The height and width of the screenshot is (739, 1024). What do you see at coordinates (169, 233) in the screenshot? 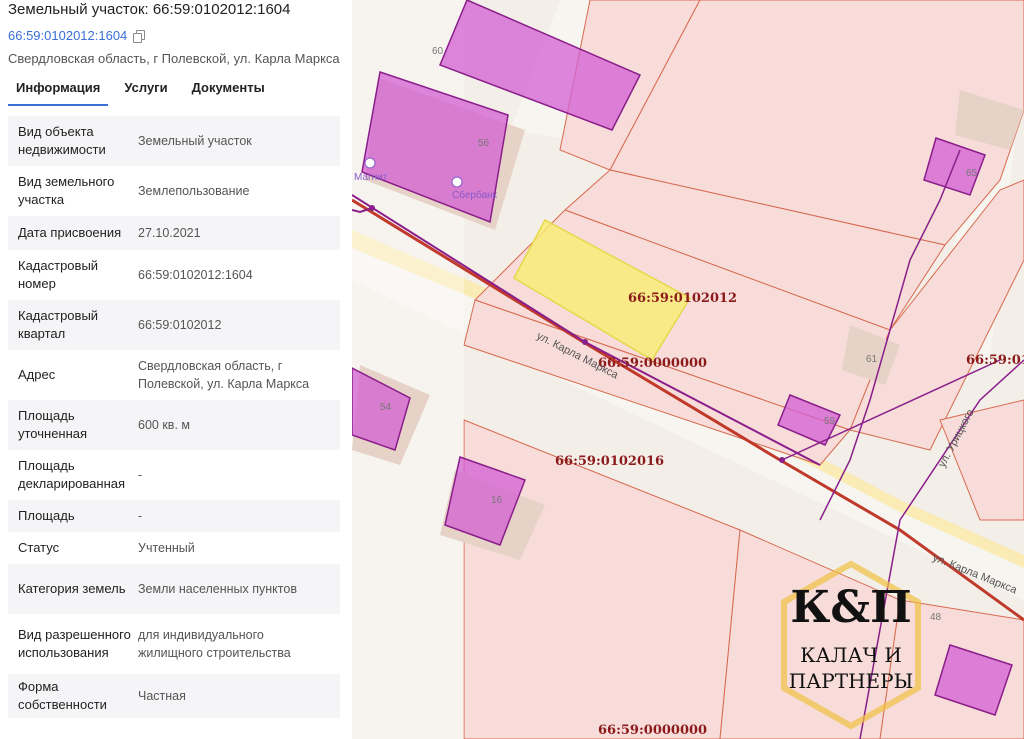
I see `info-value: 27.10.2021` at bounding box center [169, 233].